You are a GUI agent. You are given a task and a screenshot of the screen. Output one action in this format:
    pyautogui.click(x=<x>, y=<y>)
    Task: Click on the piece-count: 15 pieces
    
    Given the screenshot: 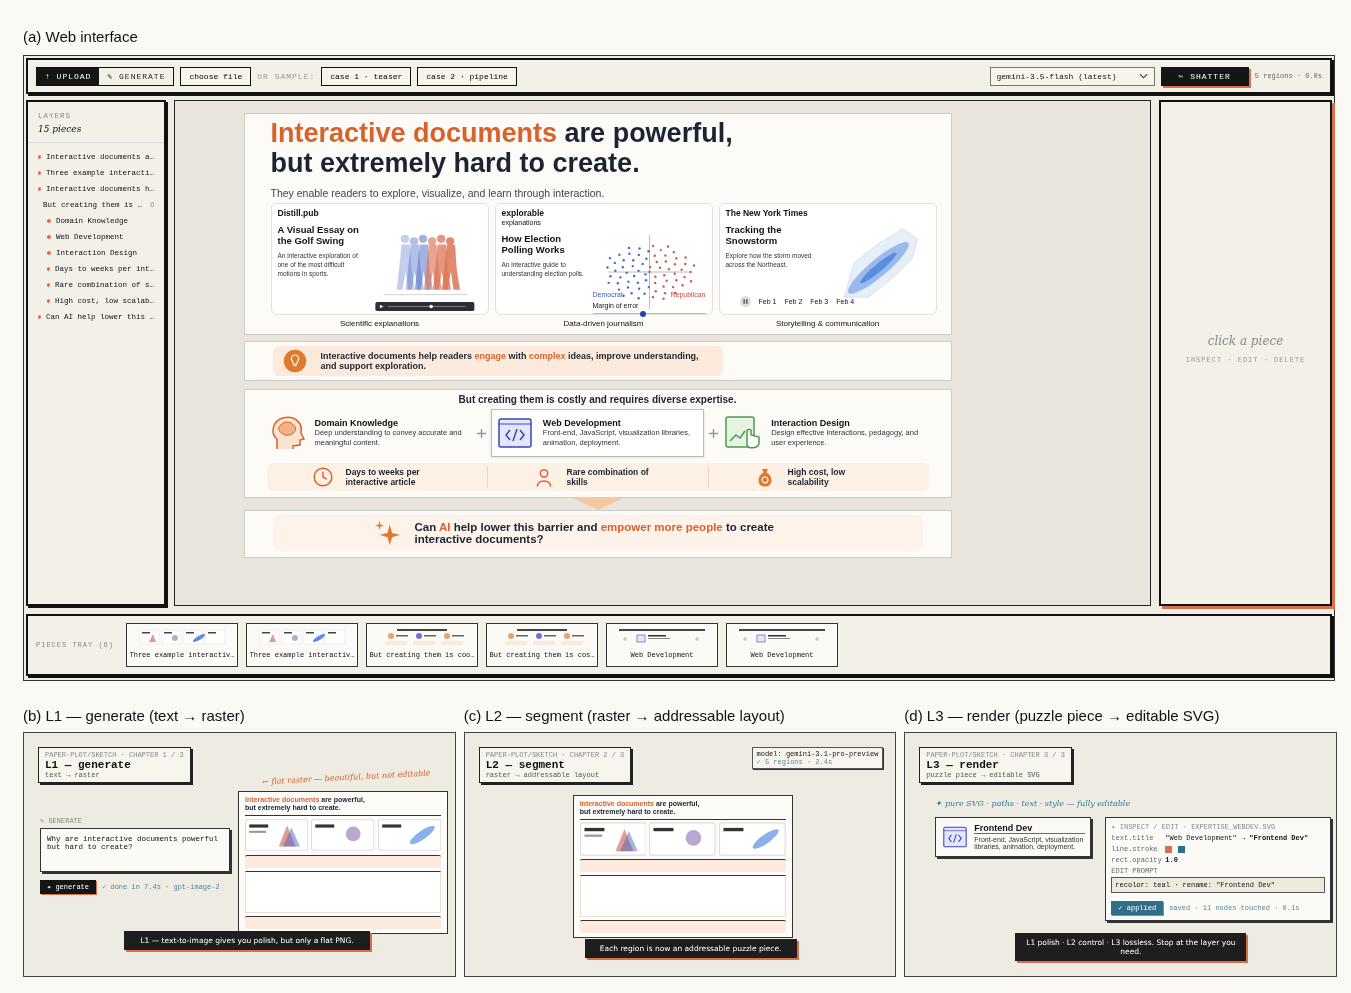 What is the action you would take?
    pyautogui.click(x=96, y=131)
    